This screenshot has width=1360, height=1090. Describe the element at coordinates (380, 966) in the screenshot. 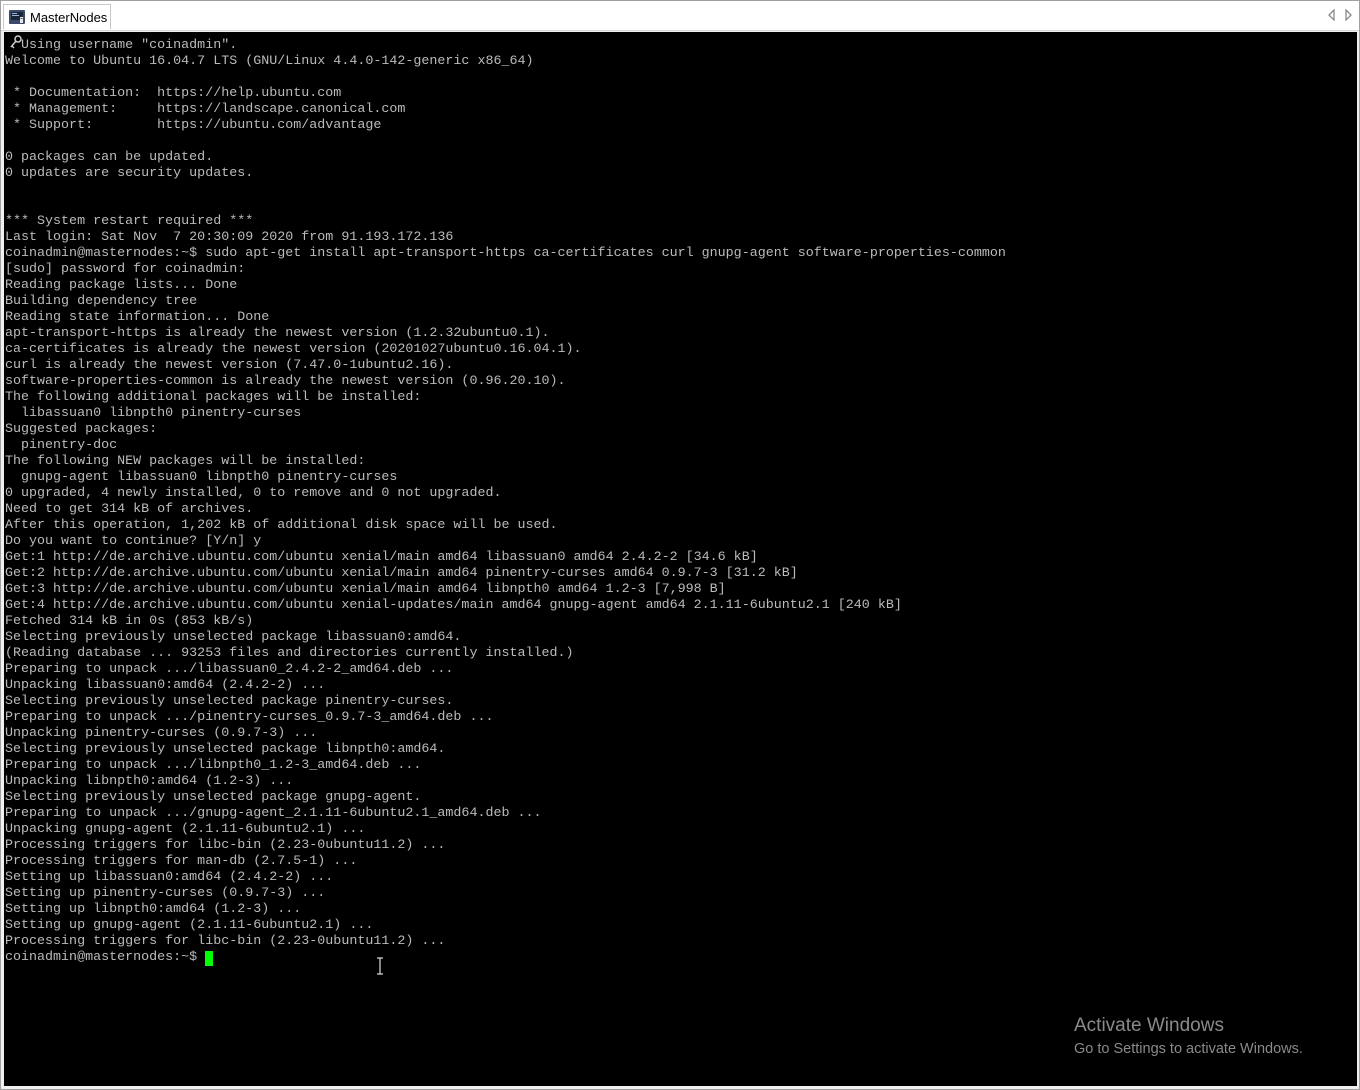

I see `text-cursor-icon` at that location.